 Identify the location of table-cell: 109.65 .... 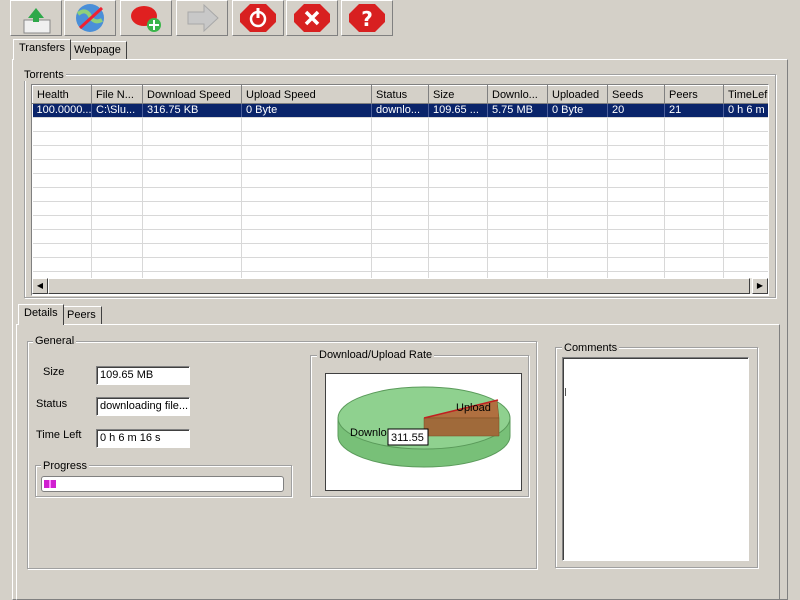
(458, 110).